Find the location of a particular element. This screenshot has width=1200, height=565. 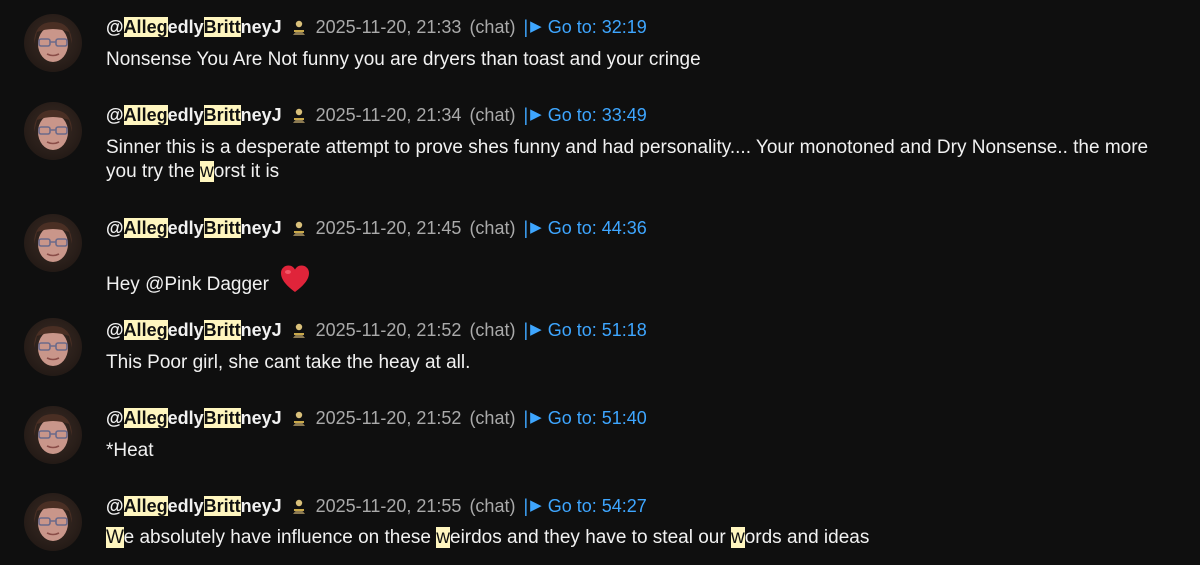

comment-timestamp: 2025-11-20, 21:34 is located at coordinates (388, 115).